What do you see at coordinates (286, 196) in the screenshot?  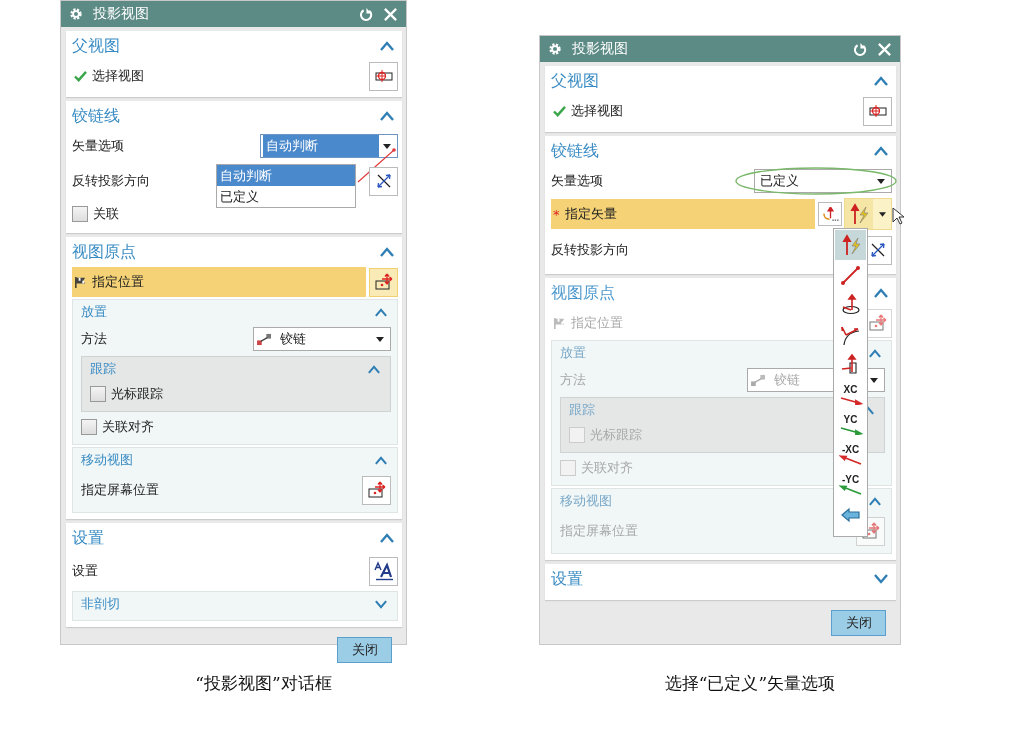 I see `dropdown-option: 已定义` at bounding box center [286, 196].